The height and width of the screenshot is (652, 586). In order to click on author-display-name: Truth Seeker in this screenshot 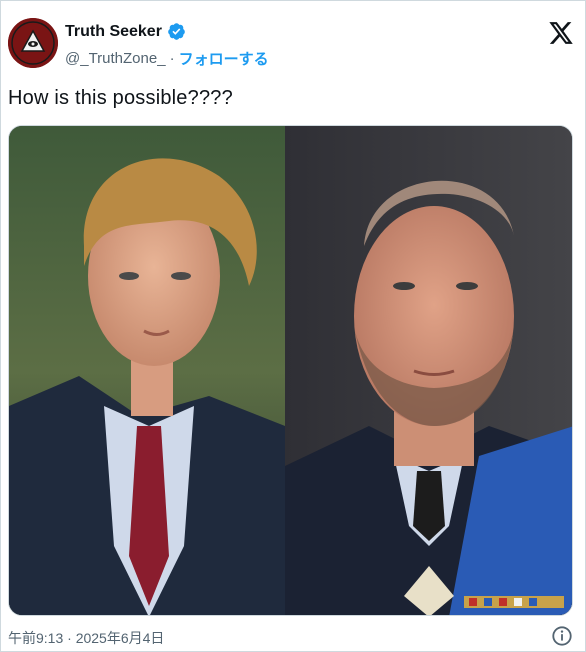, I will do `click(113, 32)`.